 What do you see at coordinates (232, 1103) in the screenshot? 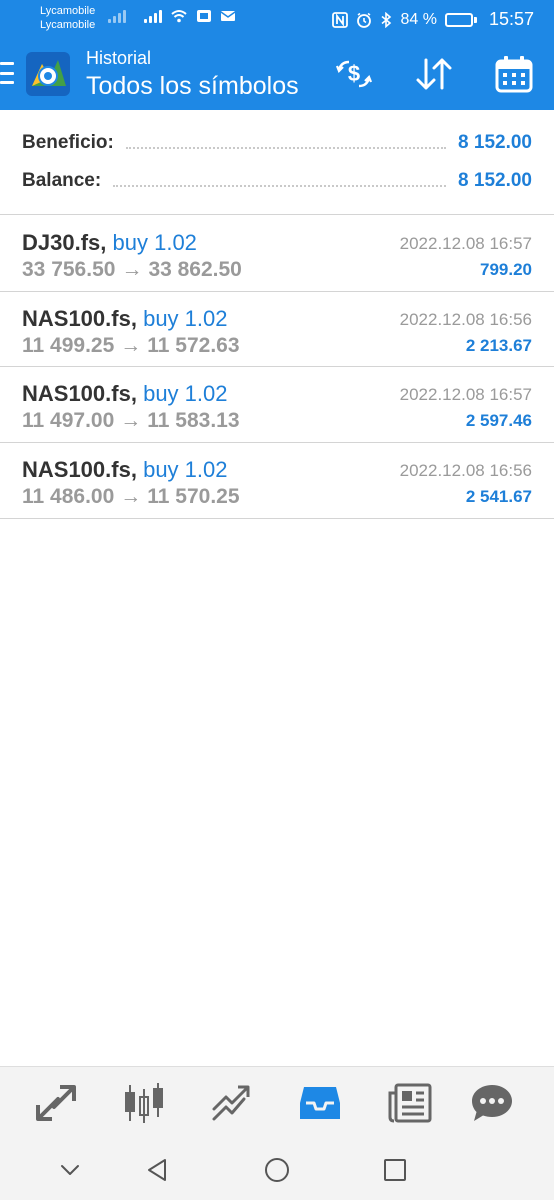
I see `trade-icon` at bounding box center [232, 1103].